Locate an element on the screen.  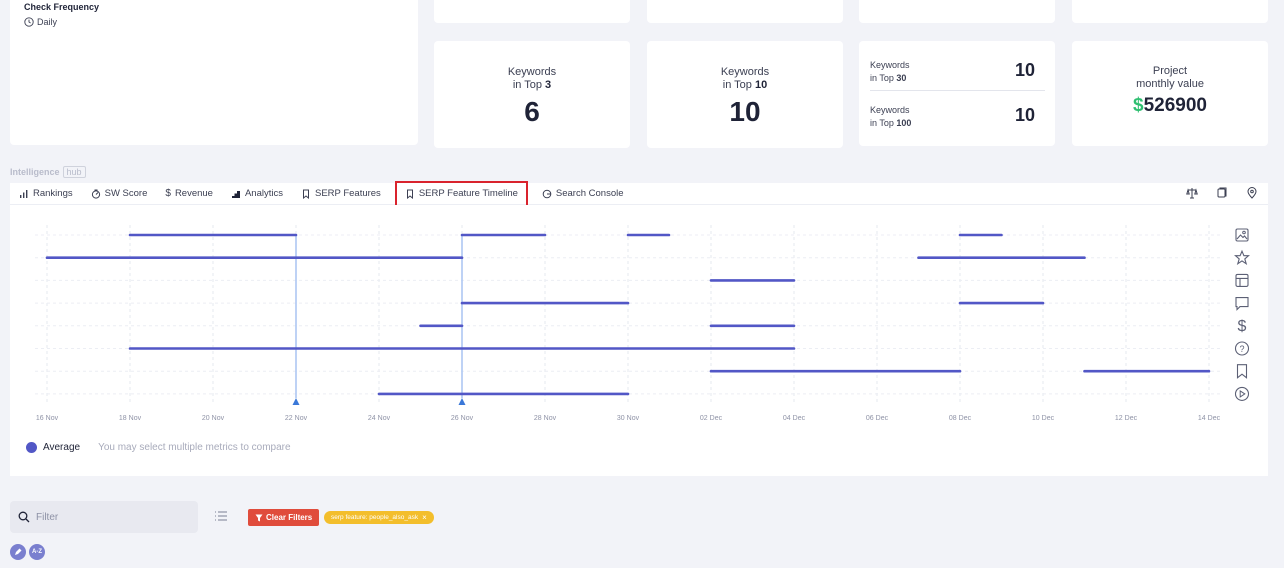
keywords-top10-card: Keywords in Top 10 10 is located at coordinates (745, 94).